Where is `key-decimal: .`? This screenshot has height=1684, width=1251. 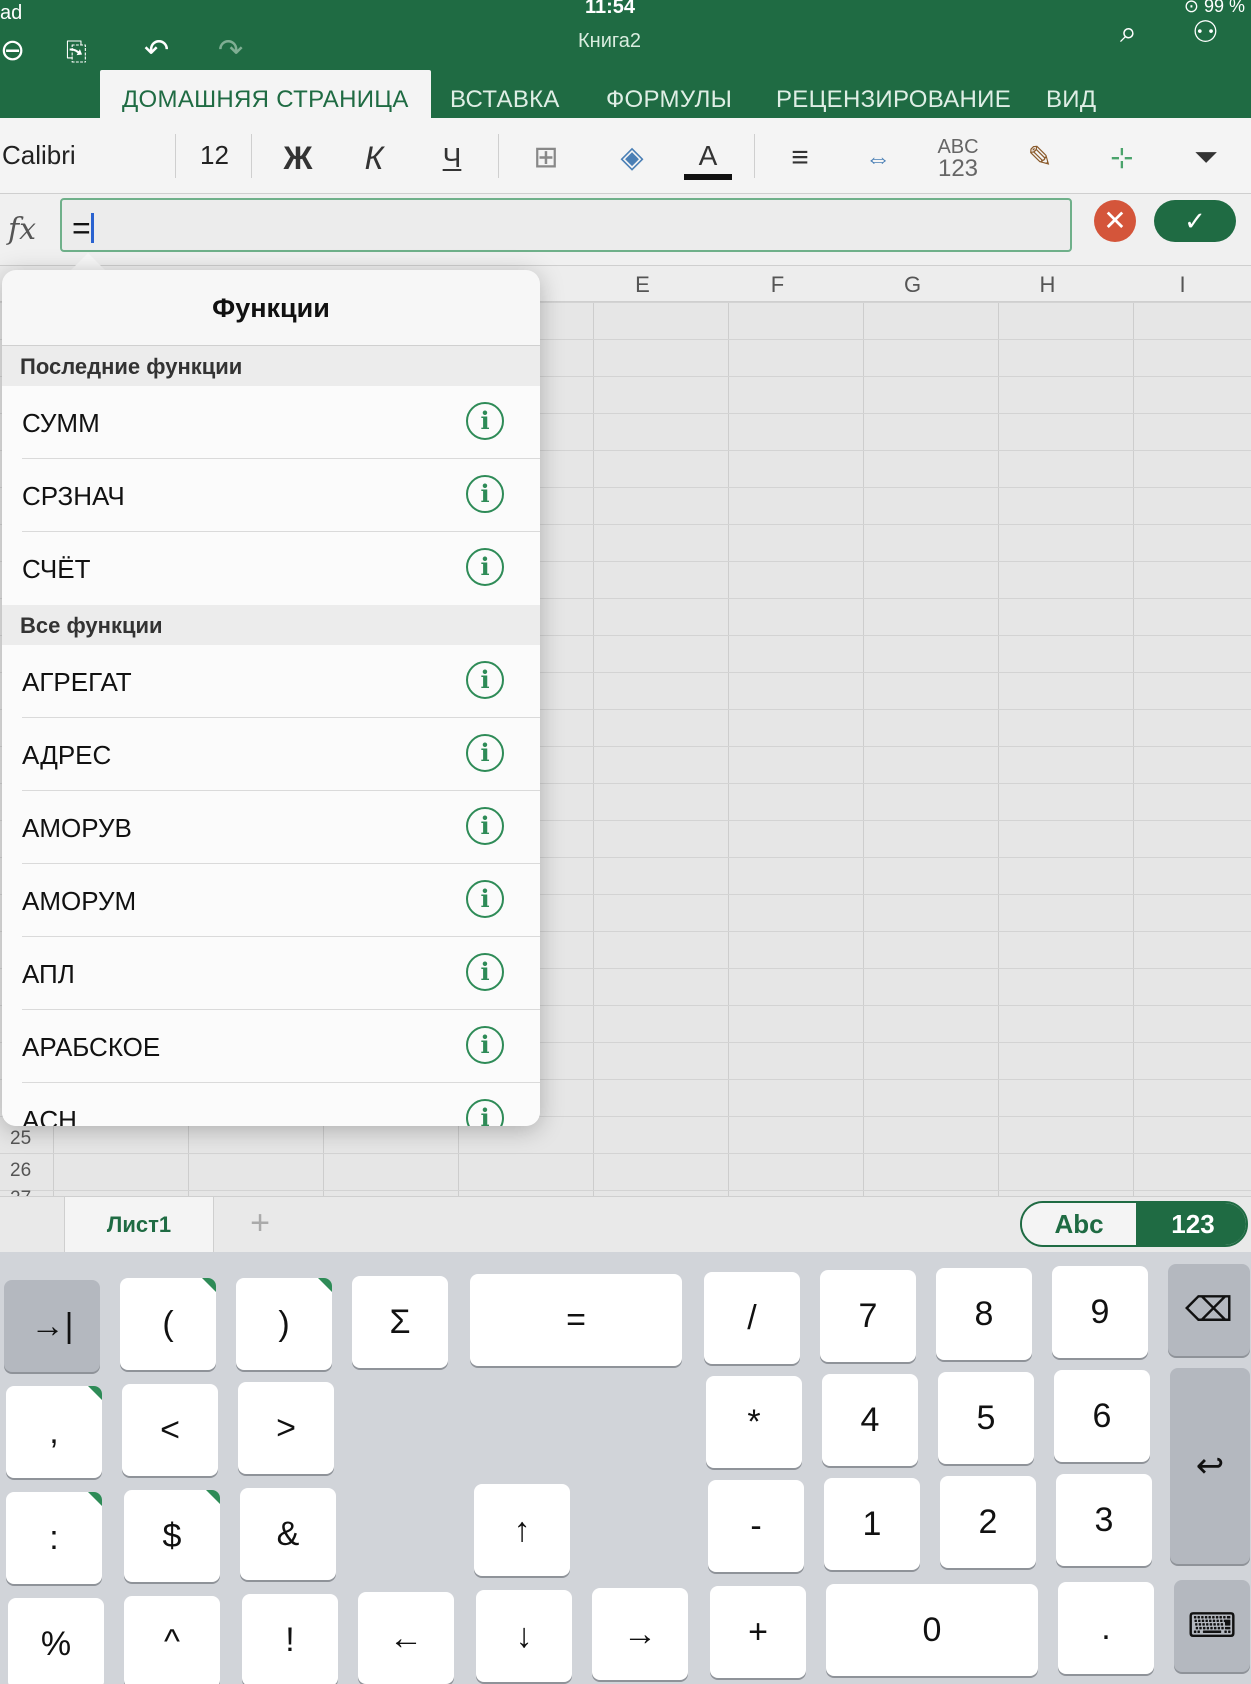
key-decimal: . is located at coordinates (1106, 1628).